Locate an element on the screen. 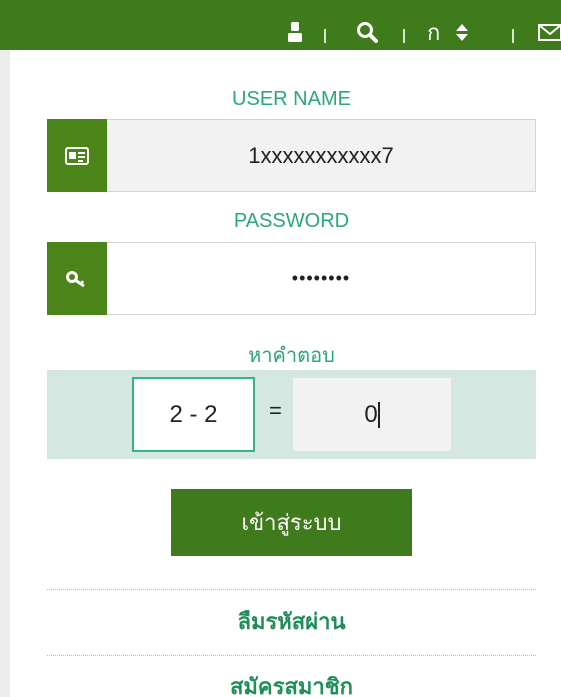 The image size is (561, 697). username-input: 1xxxxxxxxxxx7 is located at coordinates (321, 155).